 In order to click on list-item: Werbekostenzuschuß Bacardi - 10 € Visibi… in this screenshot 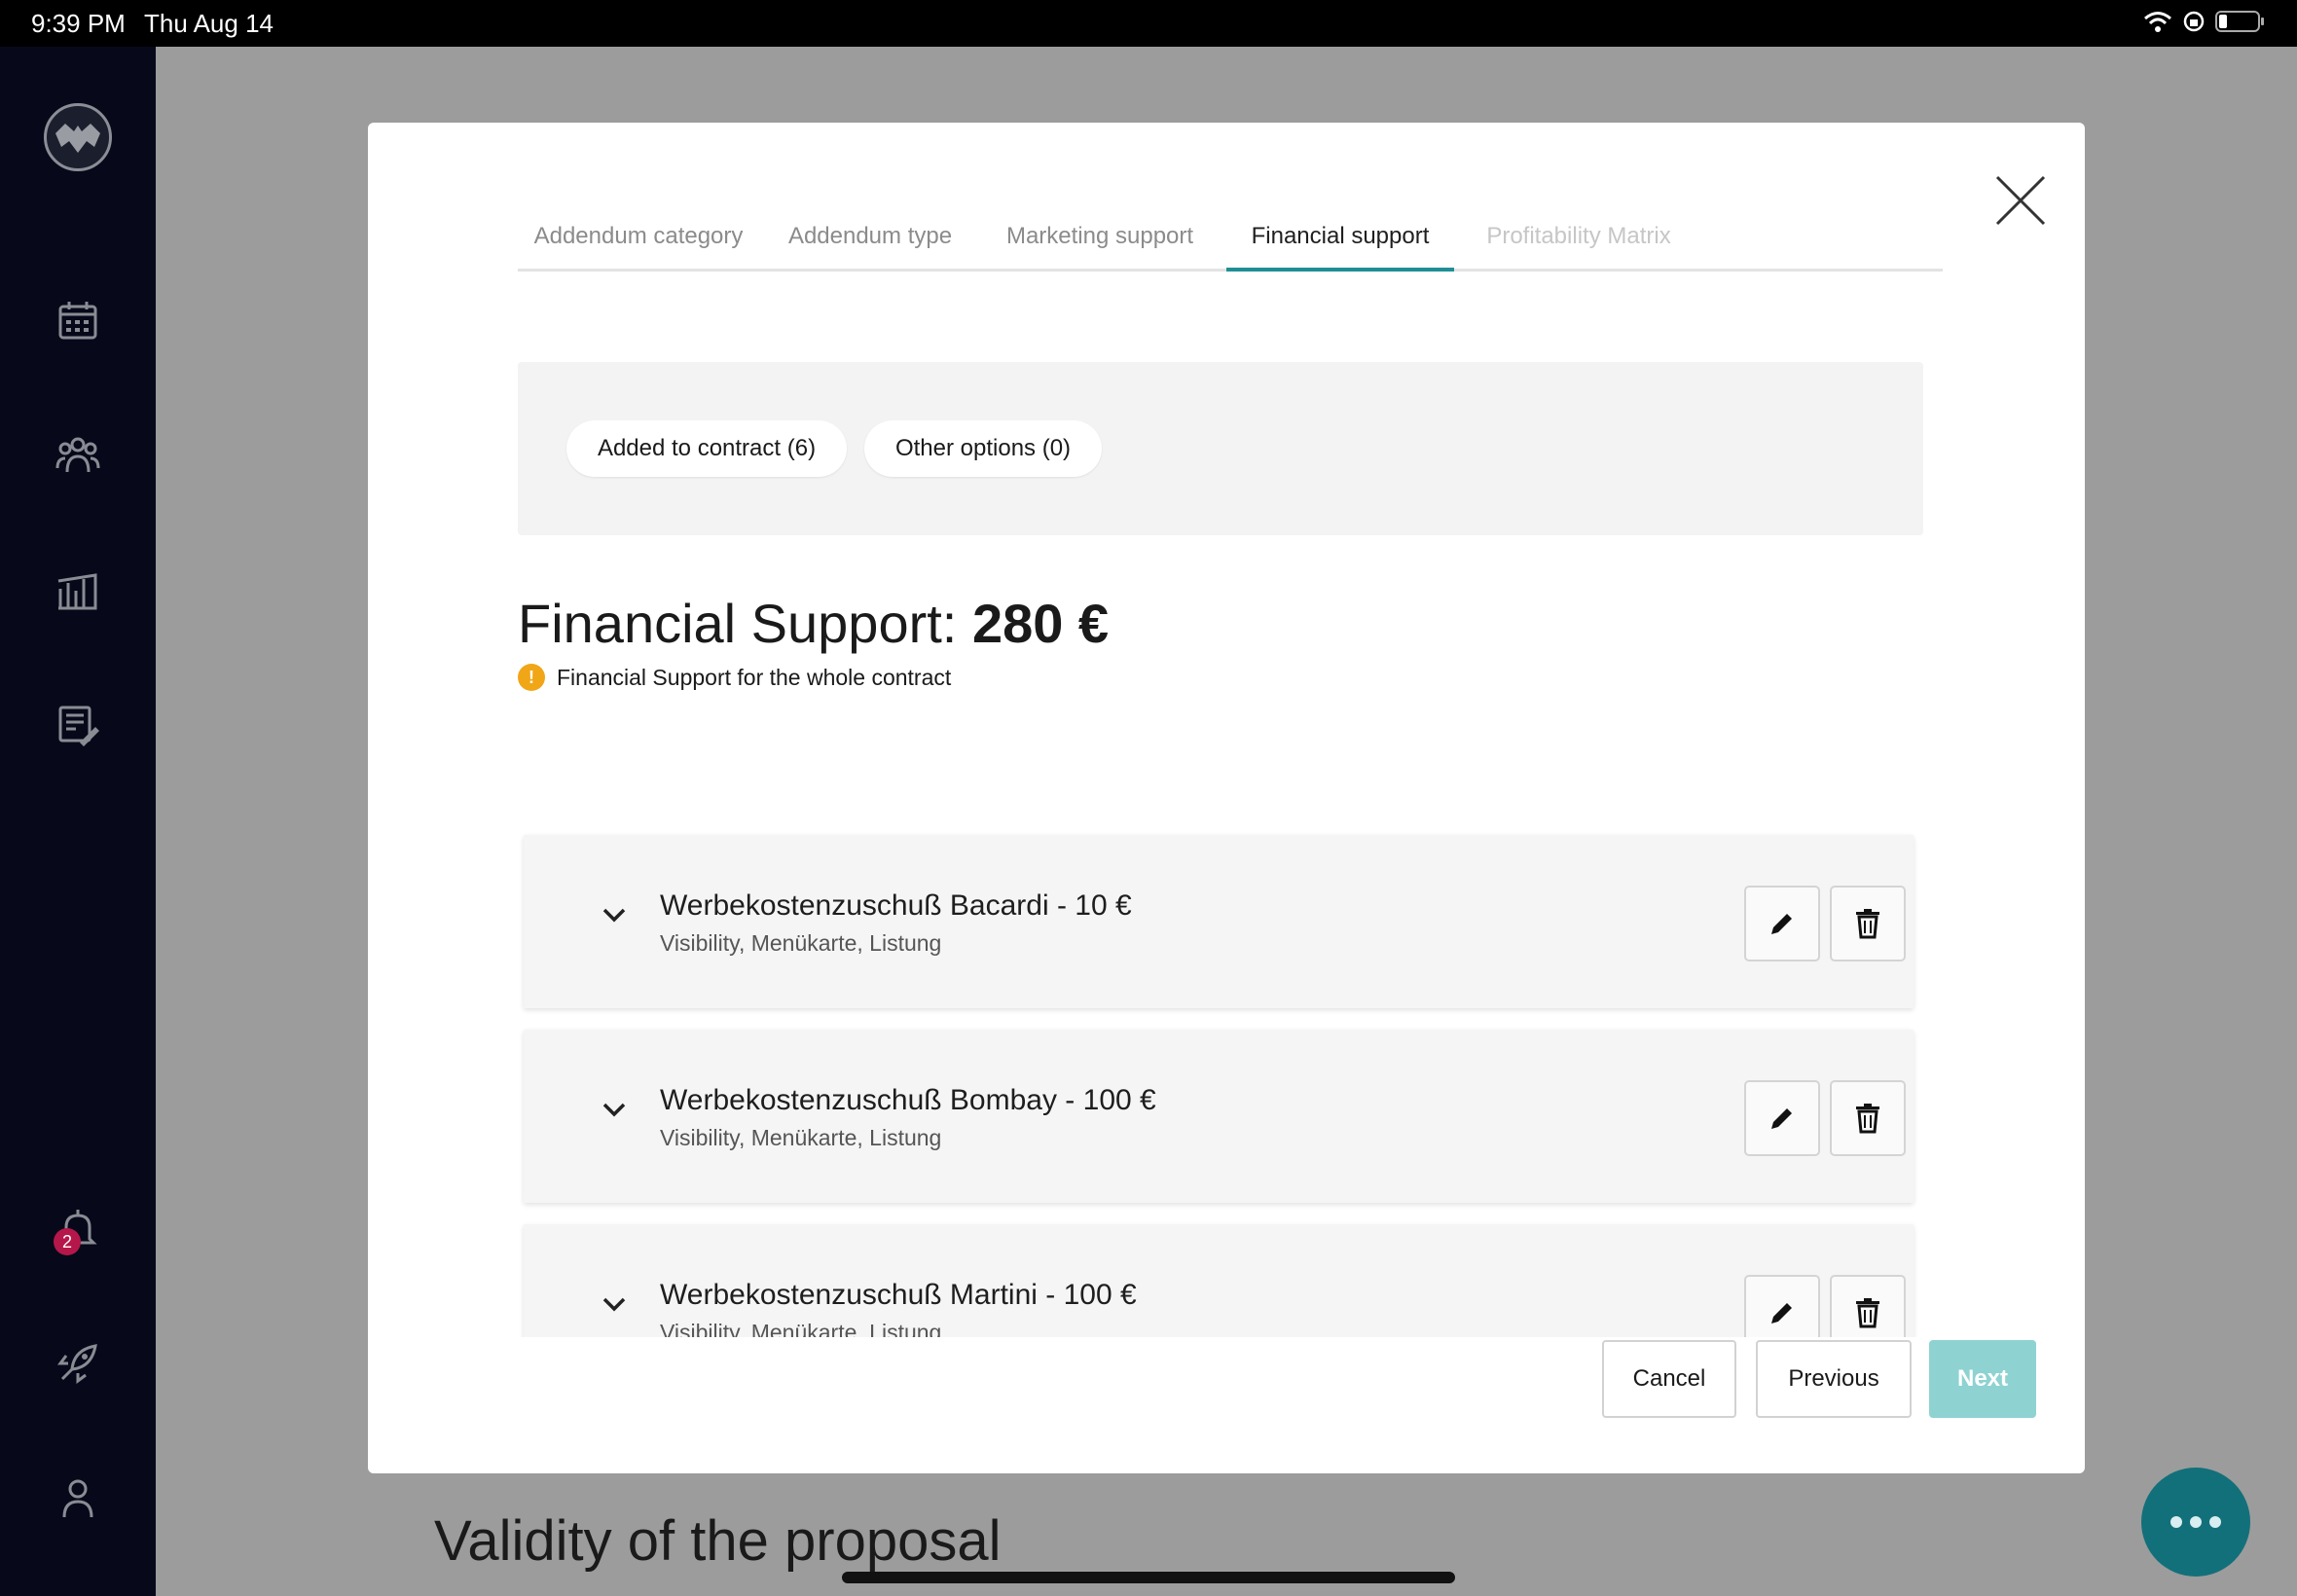, I will do `click(1219, 921)`.